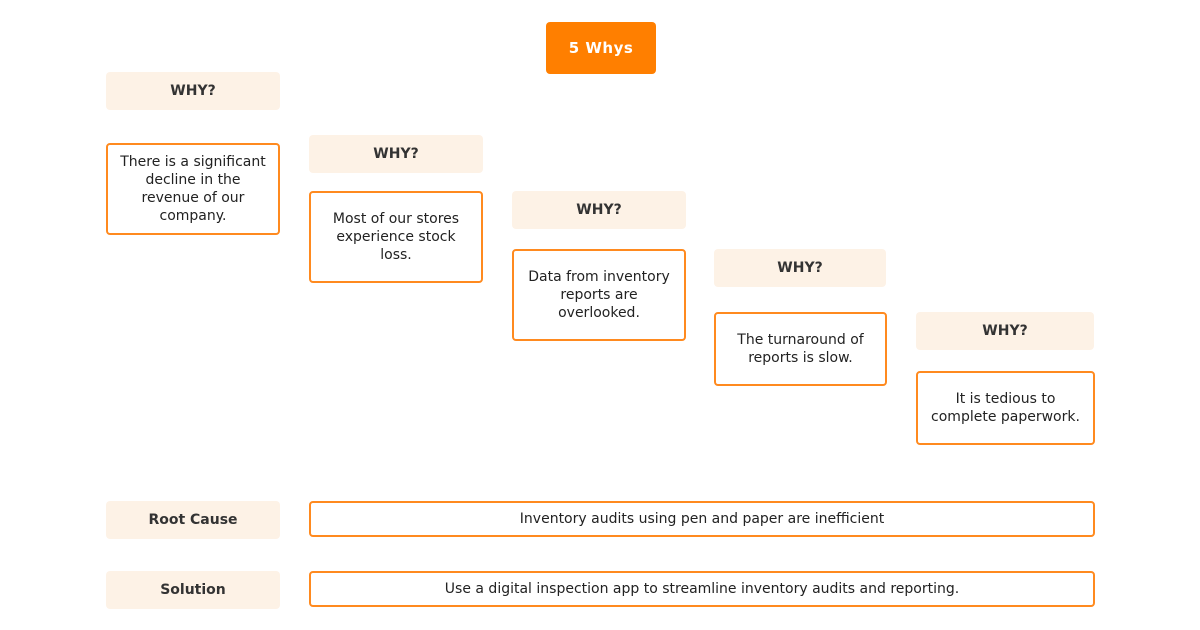 This screenshot has width=1200, height=630. What do you see at coordinates (601, 48) in the screenshot?
I see `diagram-title: 5 Whys` at bounding box center [601, 48].